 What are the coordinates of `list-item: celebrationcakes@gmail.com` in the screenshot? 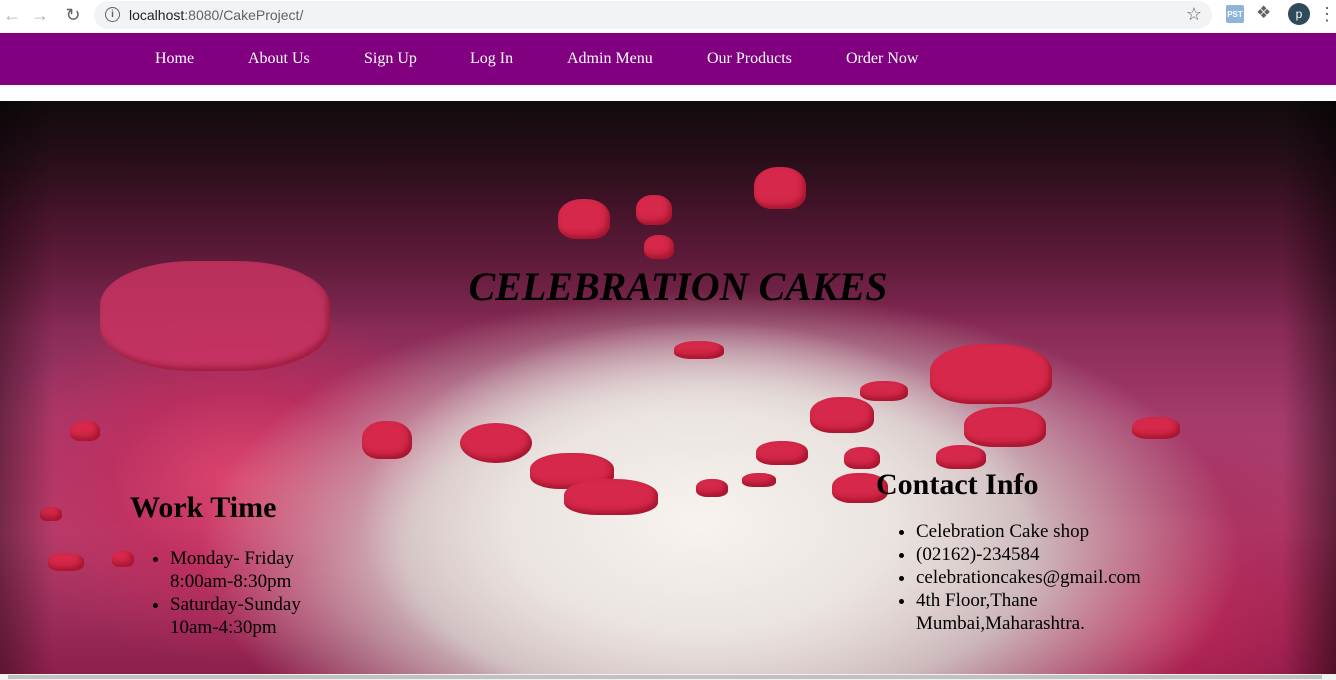 It's located at (1046, 577).